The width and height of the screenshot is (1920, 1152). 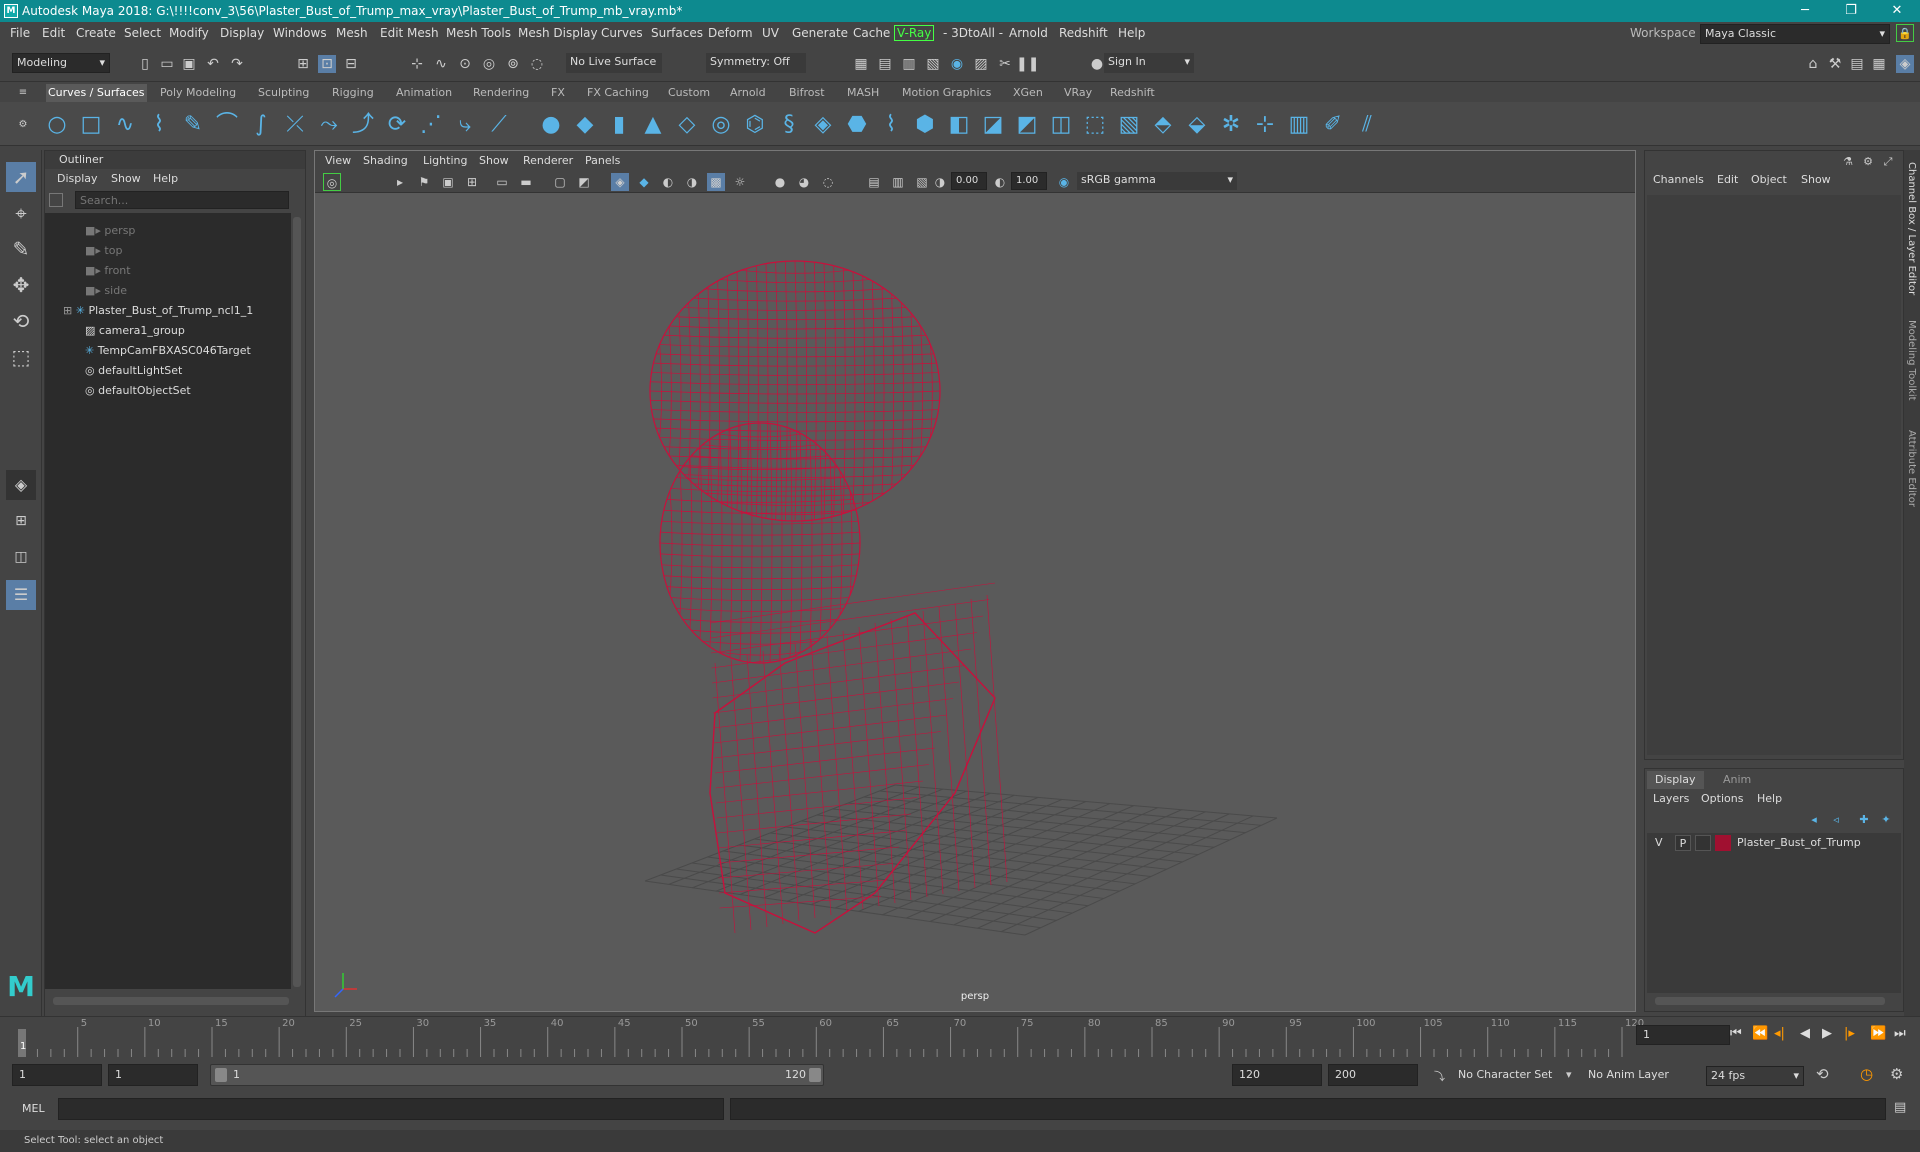 I want to click on menu-arnold: Arnold, so click(x=1028, y=33).